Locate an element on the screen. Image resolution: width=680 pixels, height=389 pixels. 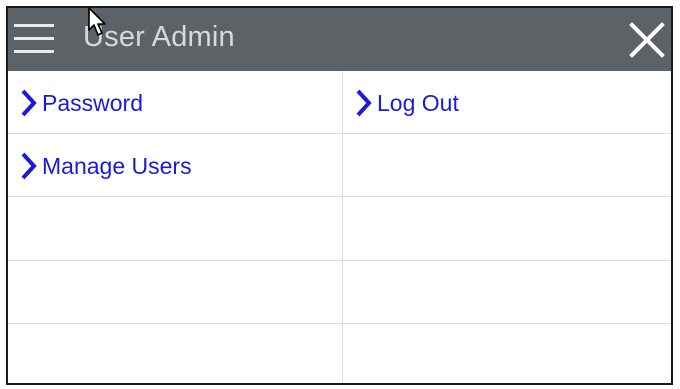
log-out-link: Log Out is located at coordinates (406, 103).